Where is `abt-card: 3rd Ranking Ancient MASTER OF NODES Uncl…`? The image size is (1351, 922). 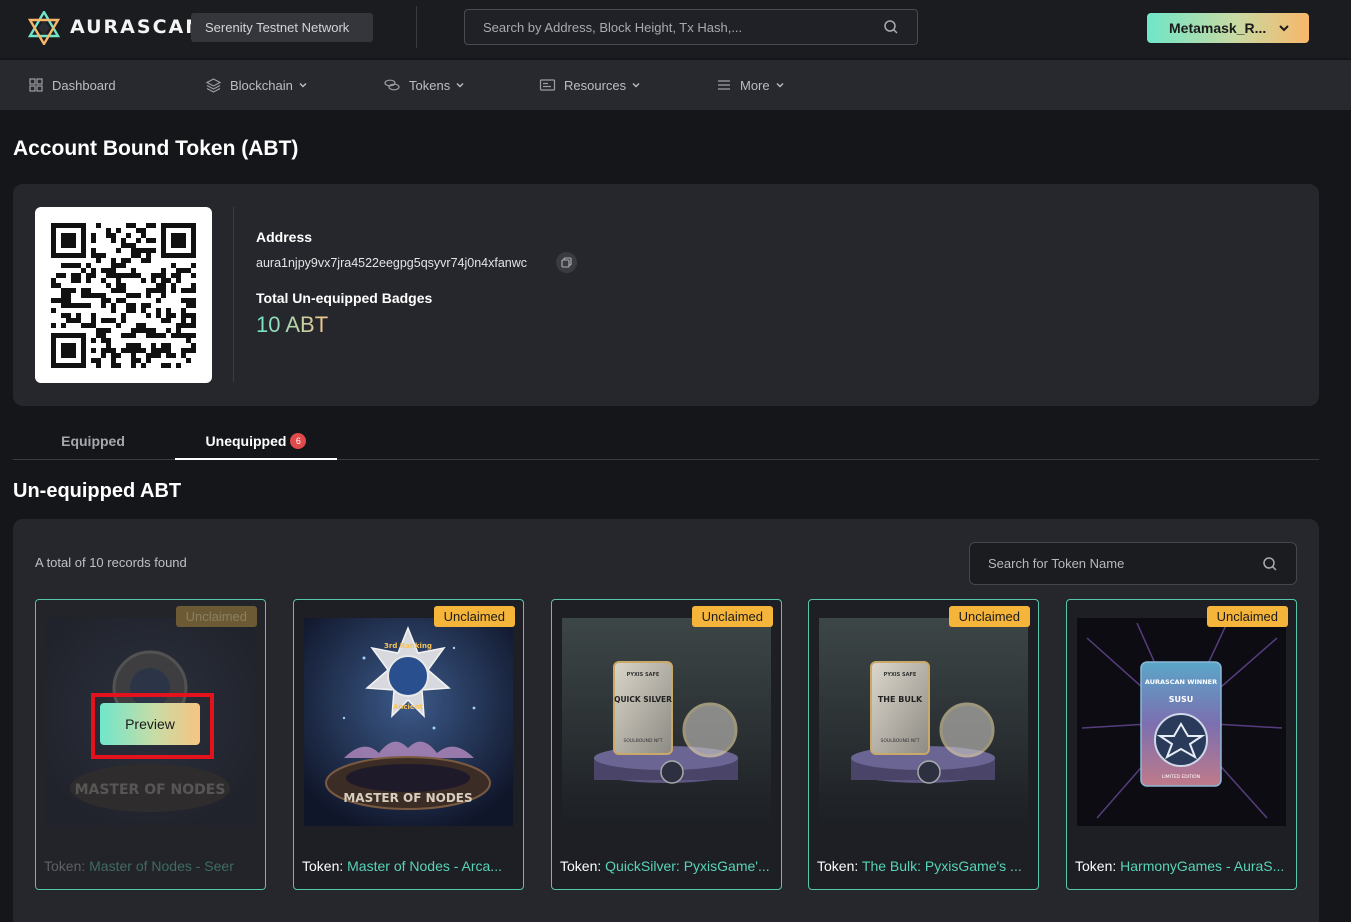 abt-card: 3rd Ranking Ancient MASTER OF NODES Uncl… is located at coordinates (408, 744).